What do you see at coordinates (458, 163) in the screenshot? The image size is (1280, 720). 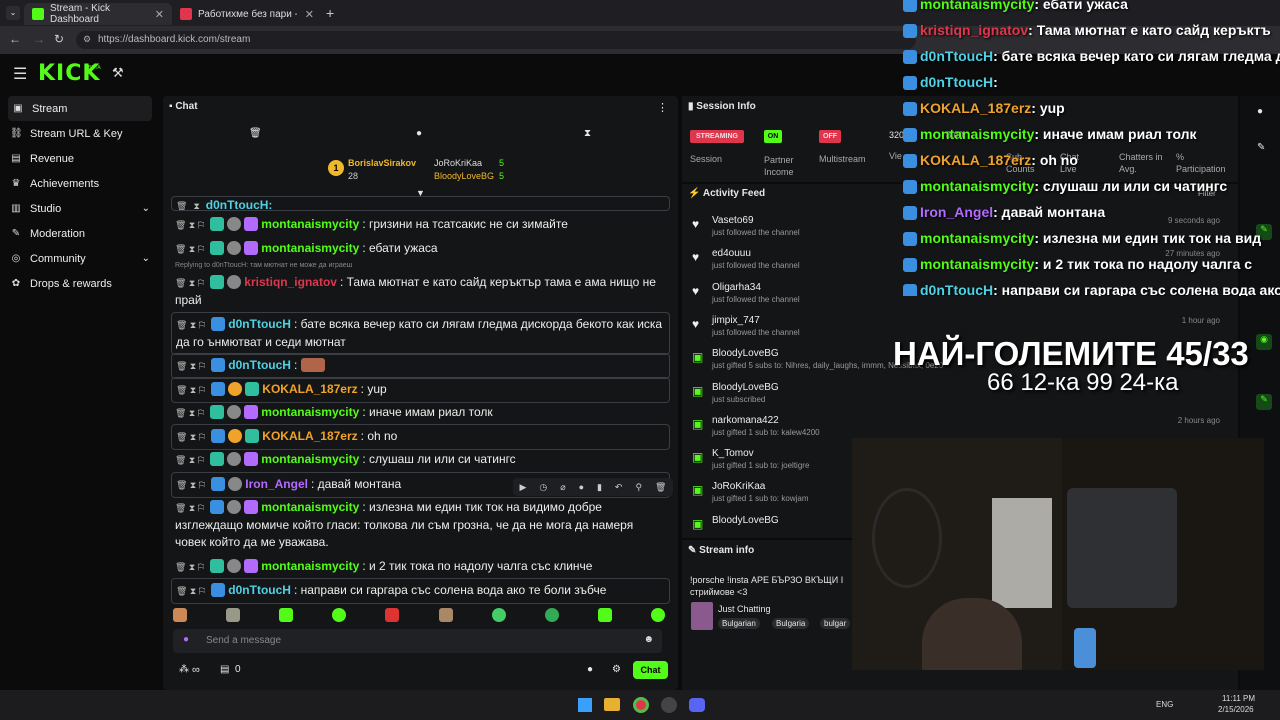 I see `leaderboard-name: JoRoKriKaa` at bounding box center [458, 163].